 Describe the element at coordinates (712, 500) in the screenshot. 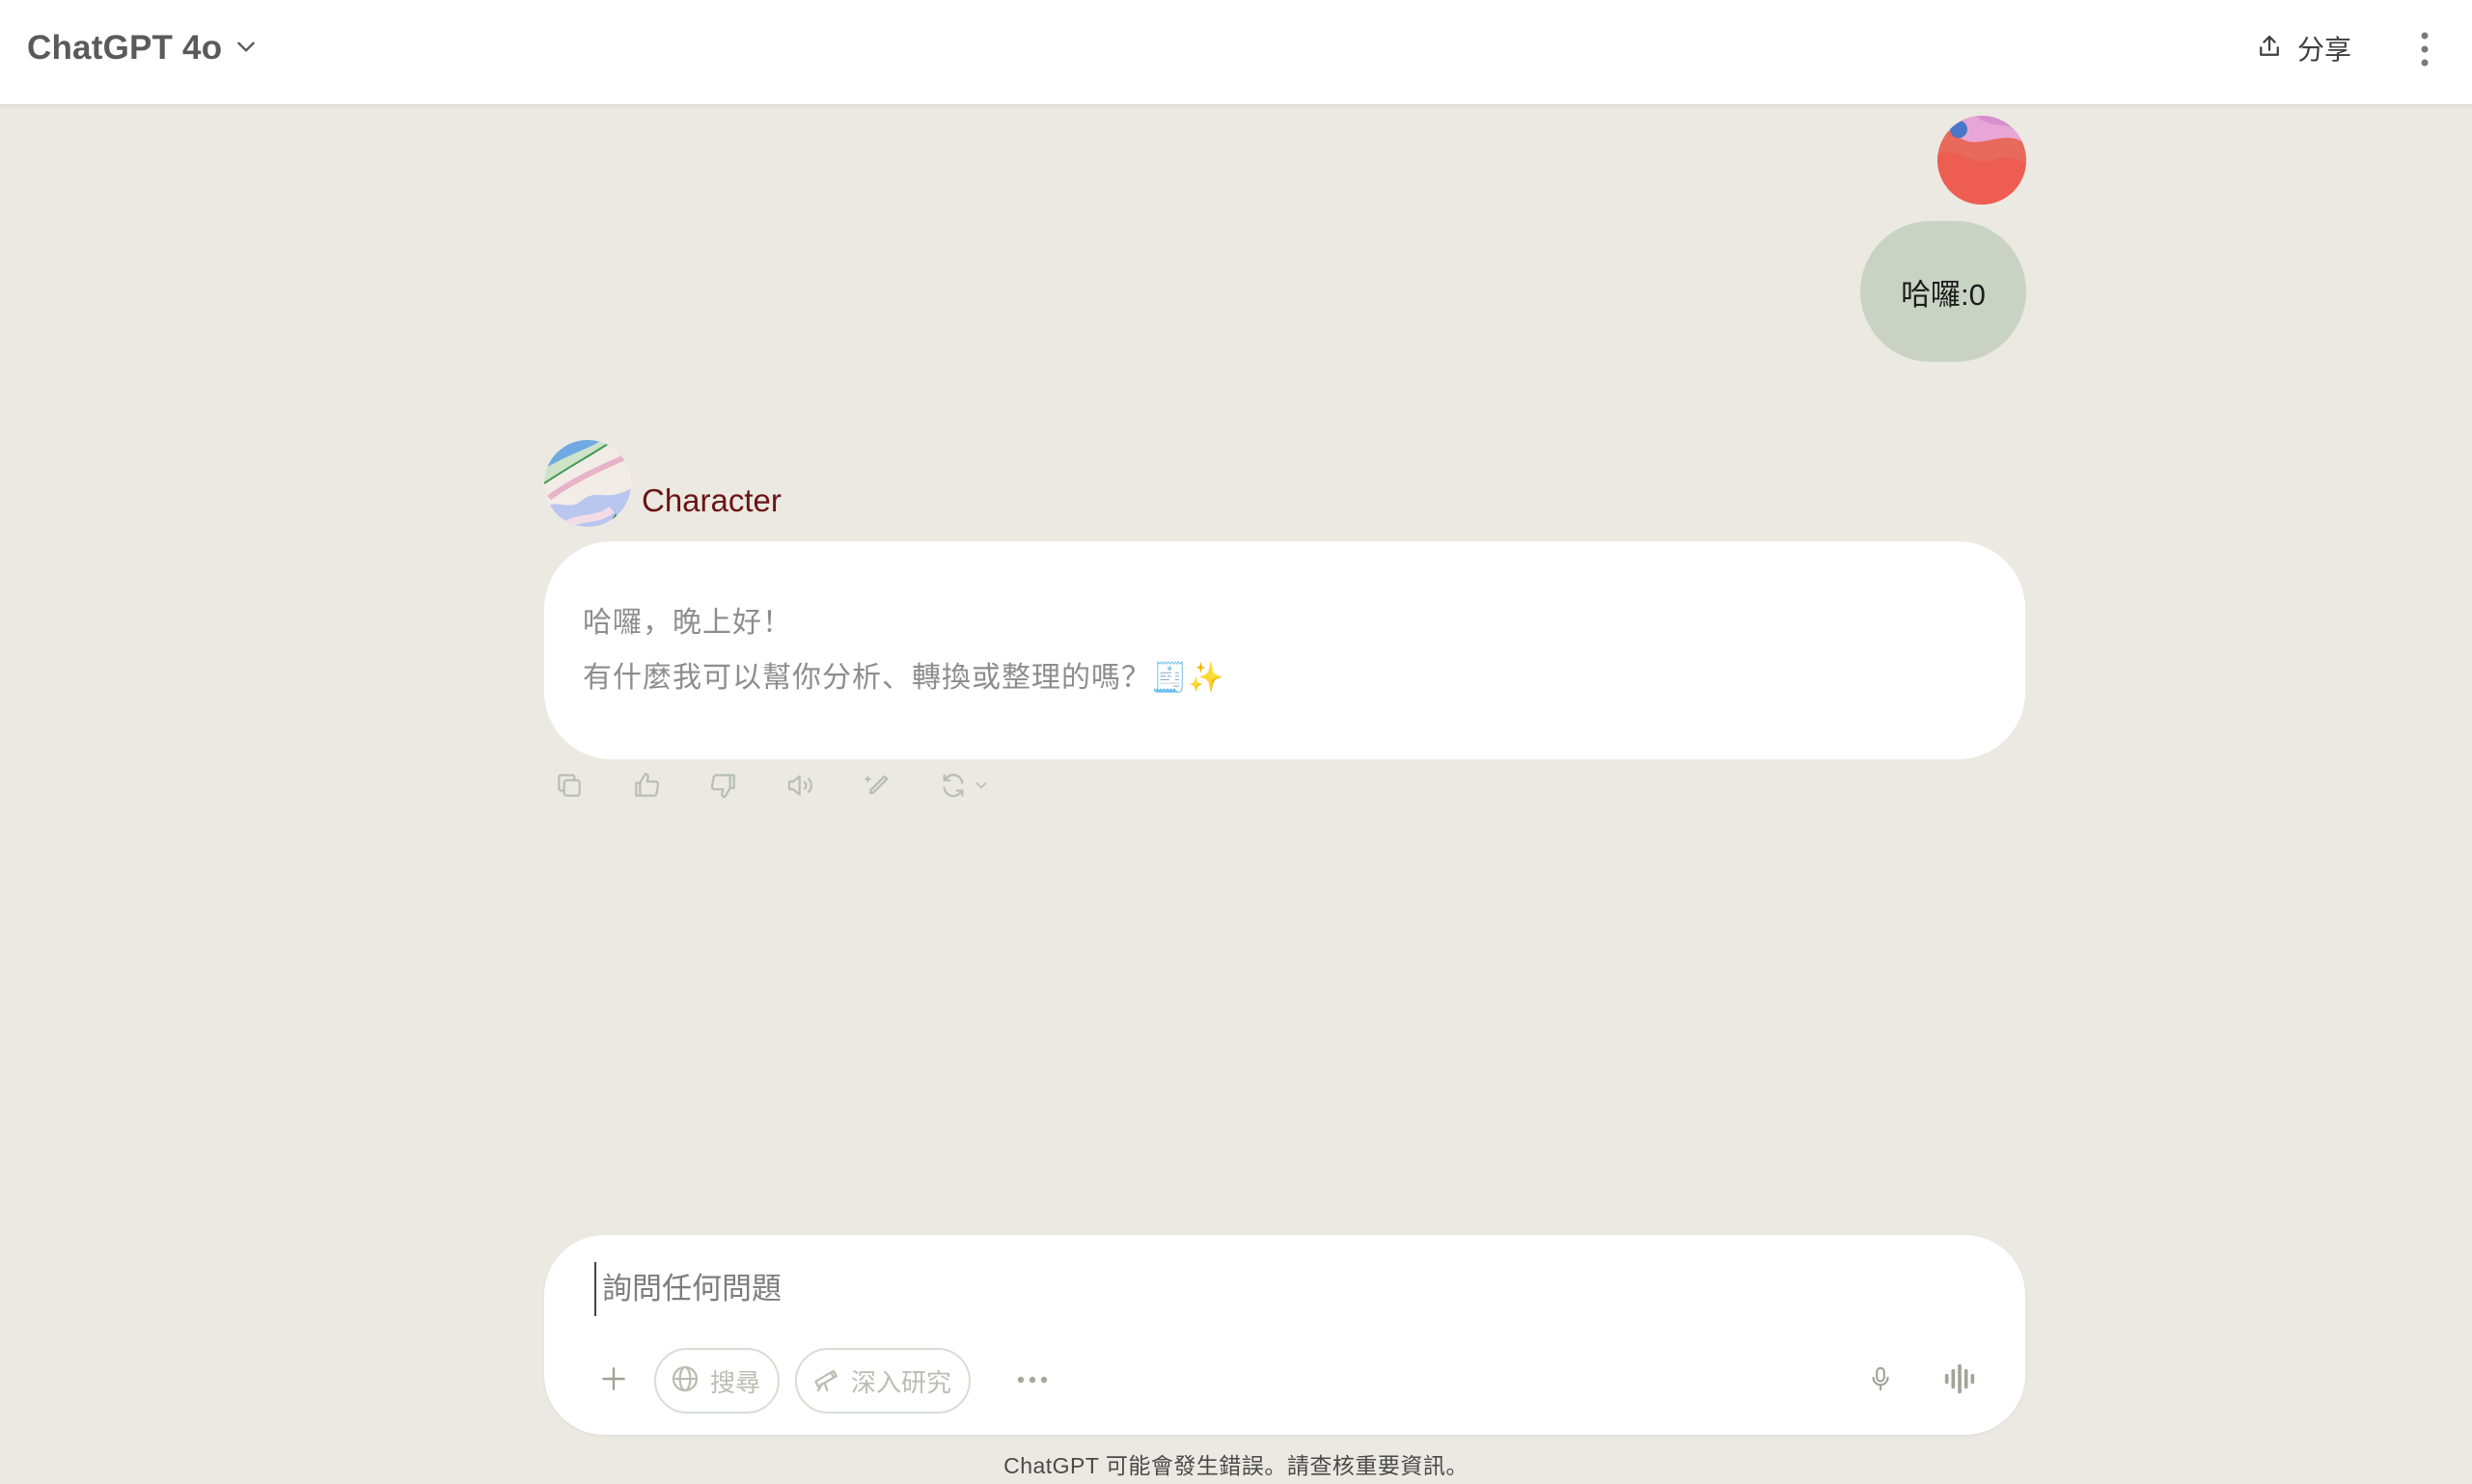

I see `assistant-name: Character` at that location.